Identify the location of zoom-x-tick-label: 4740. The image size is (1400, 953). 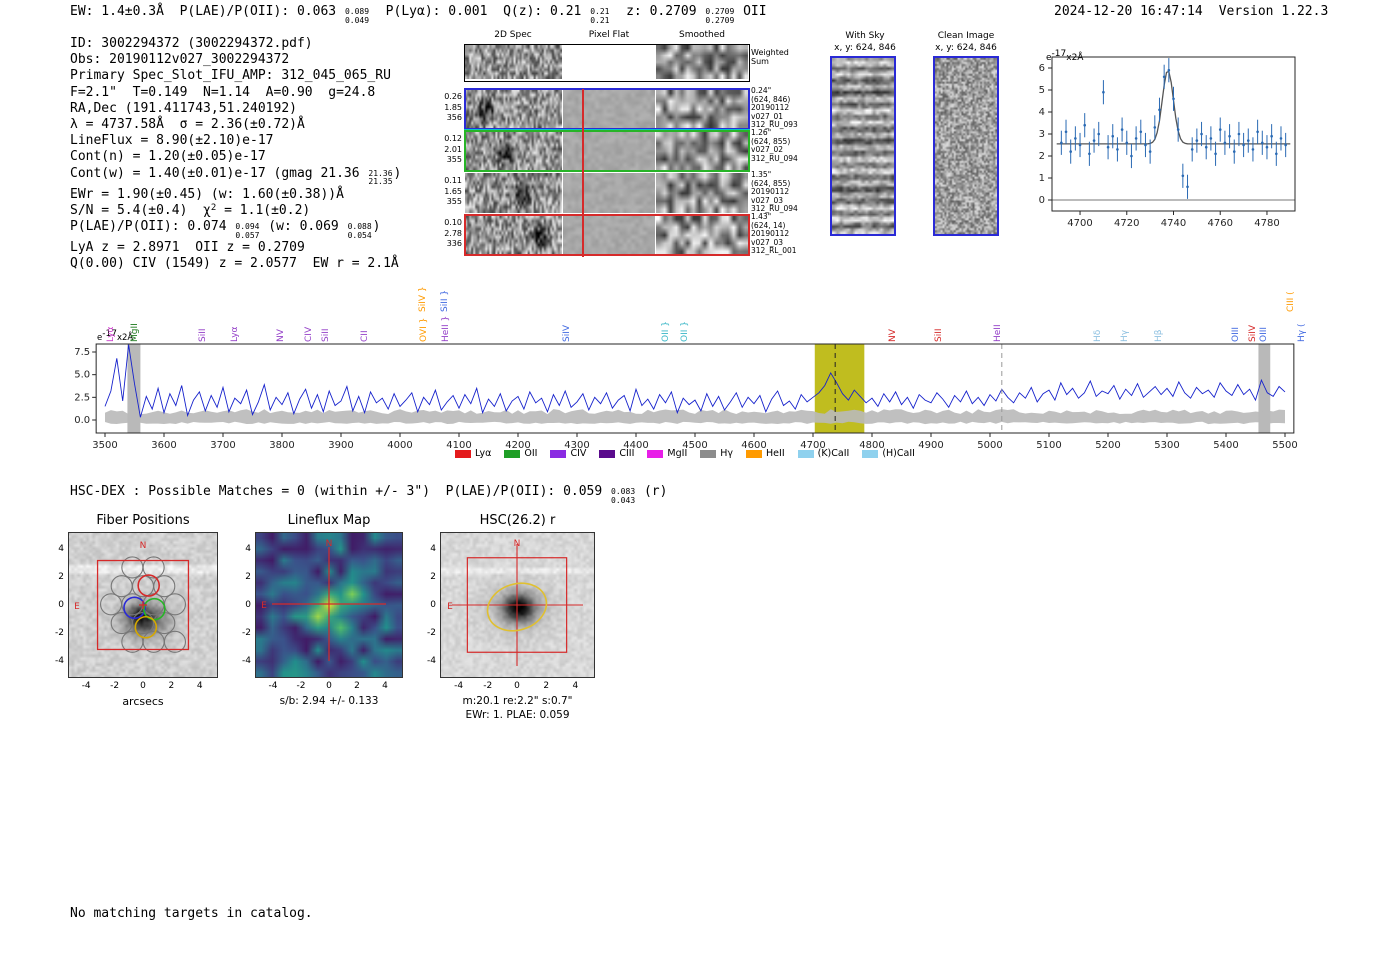
(1173, 223).